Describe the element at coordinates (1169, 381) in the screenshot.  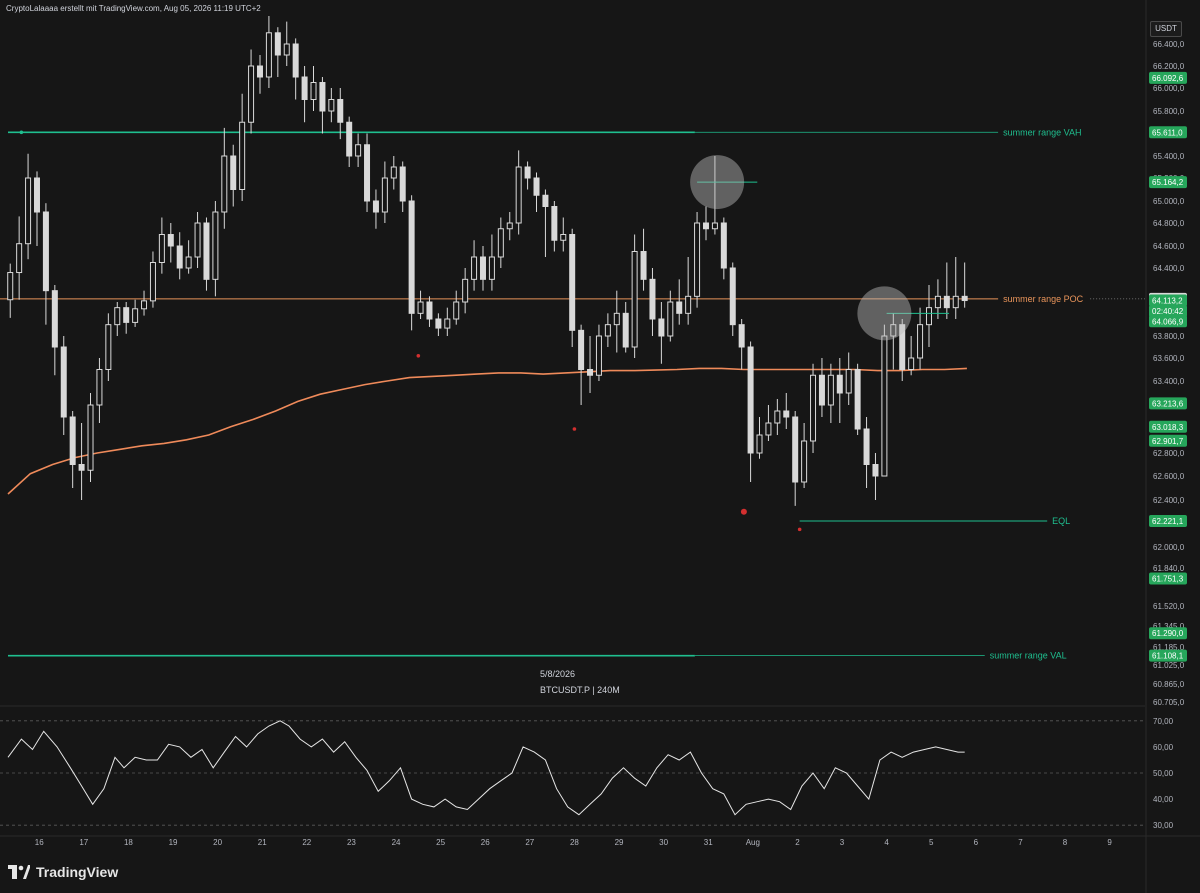
I see `price-tick: 63.400,0` at that location.